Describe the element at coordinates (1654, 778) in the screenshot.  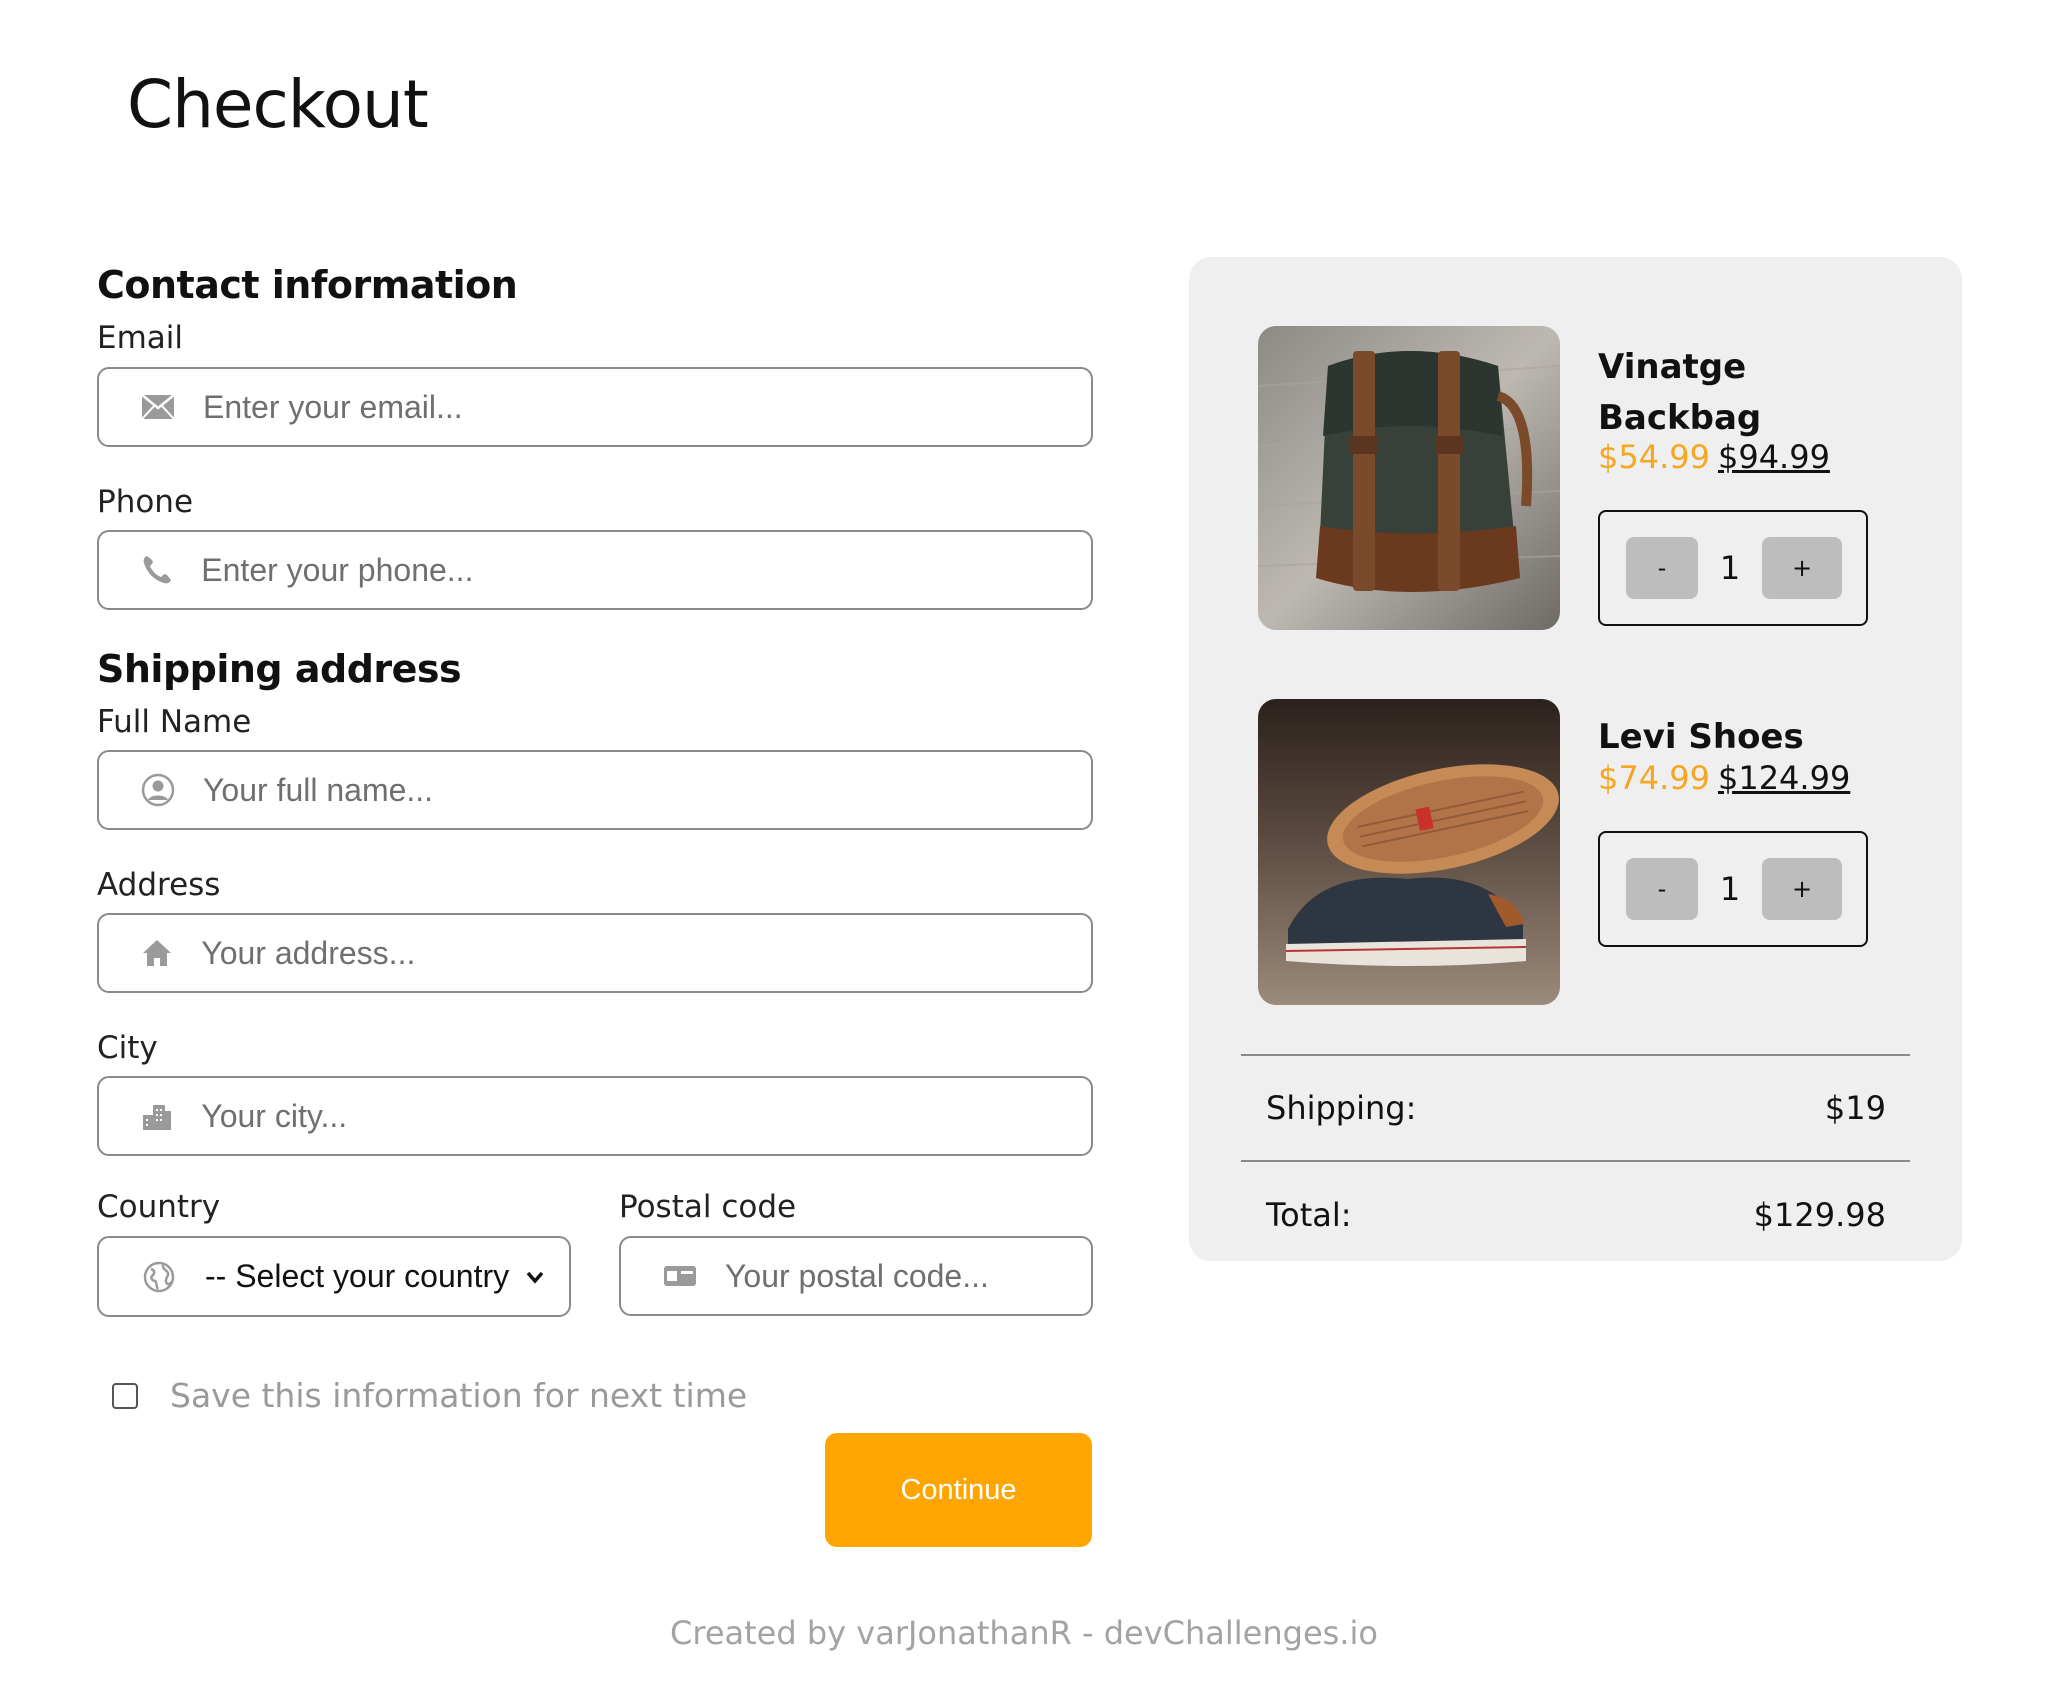
I see `sale-price: $74.99` at that location.